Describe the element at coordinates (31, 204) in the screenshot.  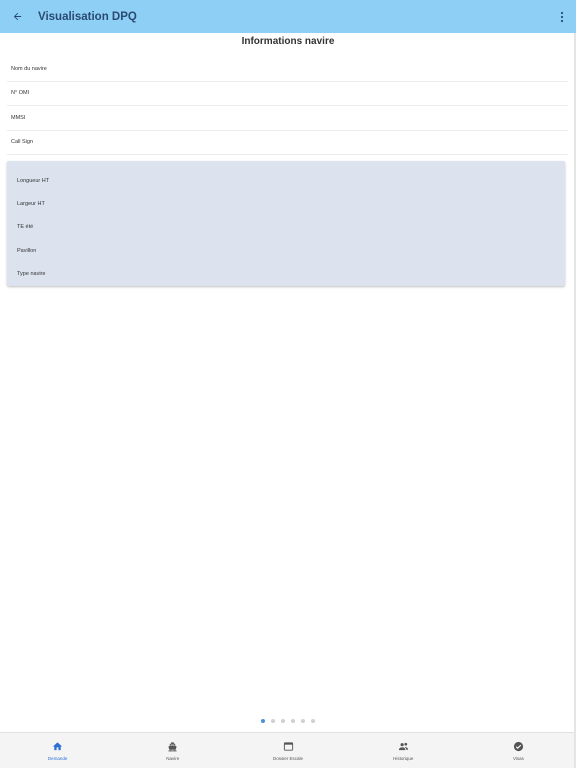
I see `field-label: Largeur HT` at that location.